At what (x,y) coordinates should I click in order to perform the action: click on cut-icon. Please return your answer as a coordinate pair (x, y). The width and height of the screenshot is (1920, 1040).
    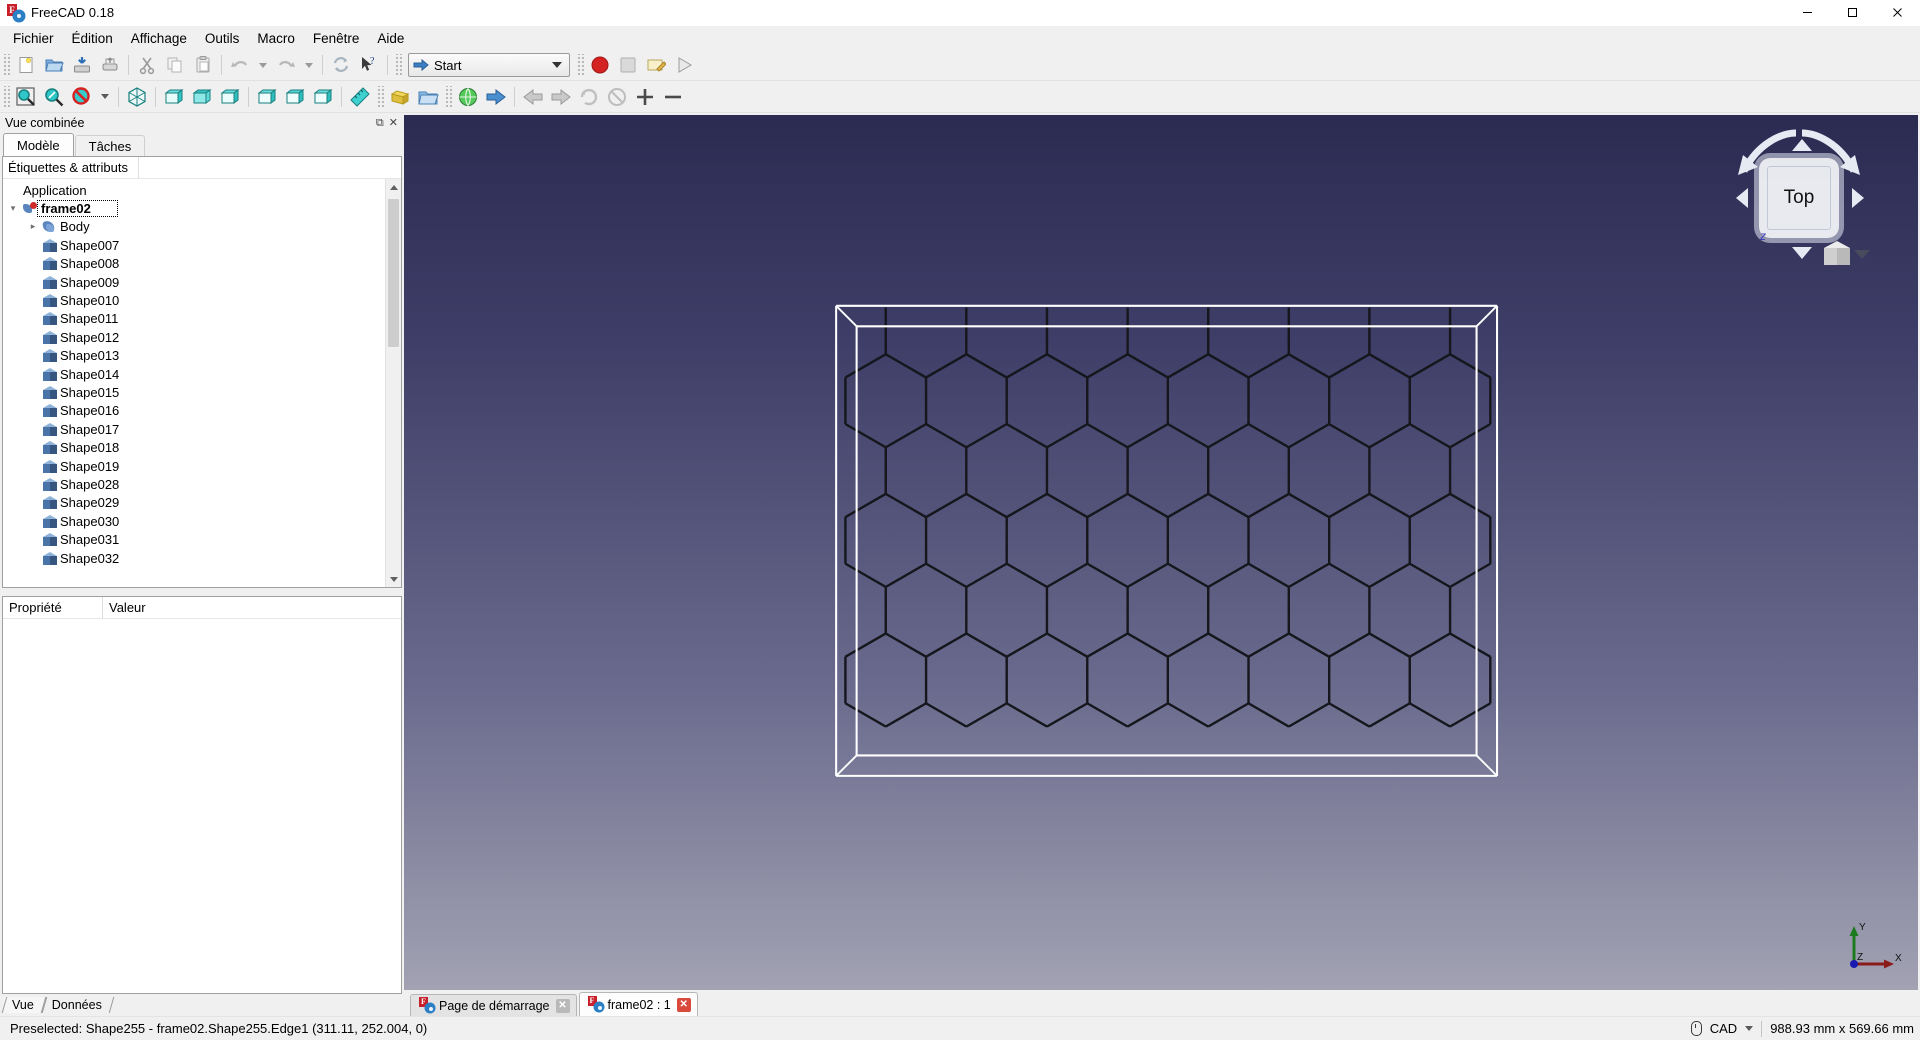
    Looking at the image, I should click on (147, 65).